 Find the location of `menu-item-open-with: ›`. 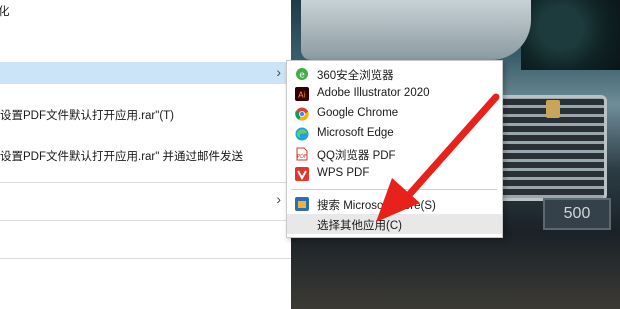

menu-item-open-with: › is located at coordinates (145, 73).